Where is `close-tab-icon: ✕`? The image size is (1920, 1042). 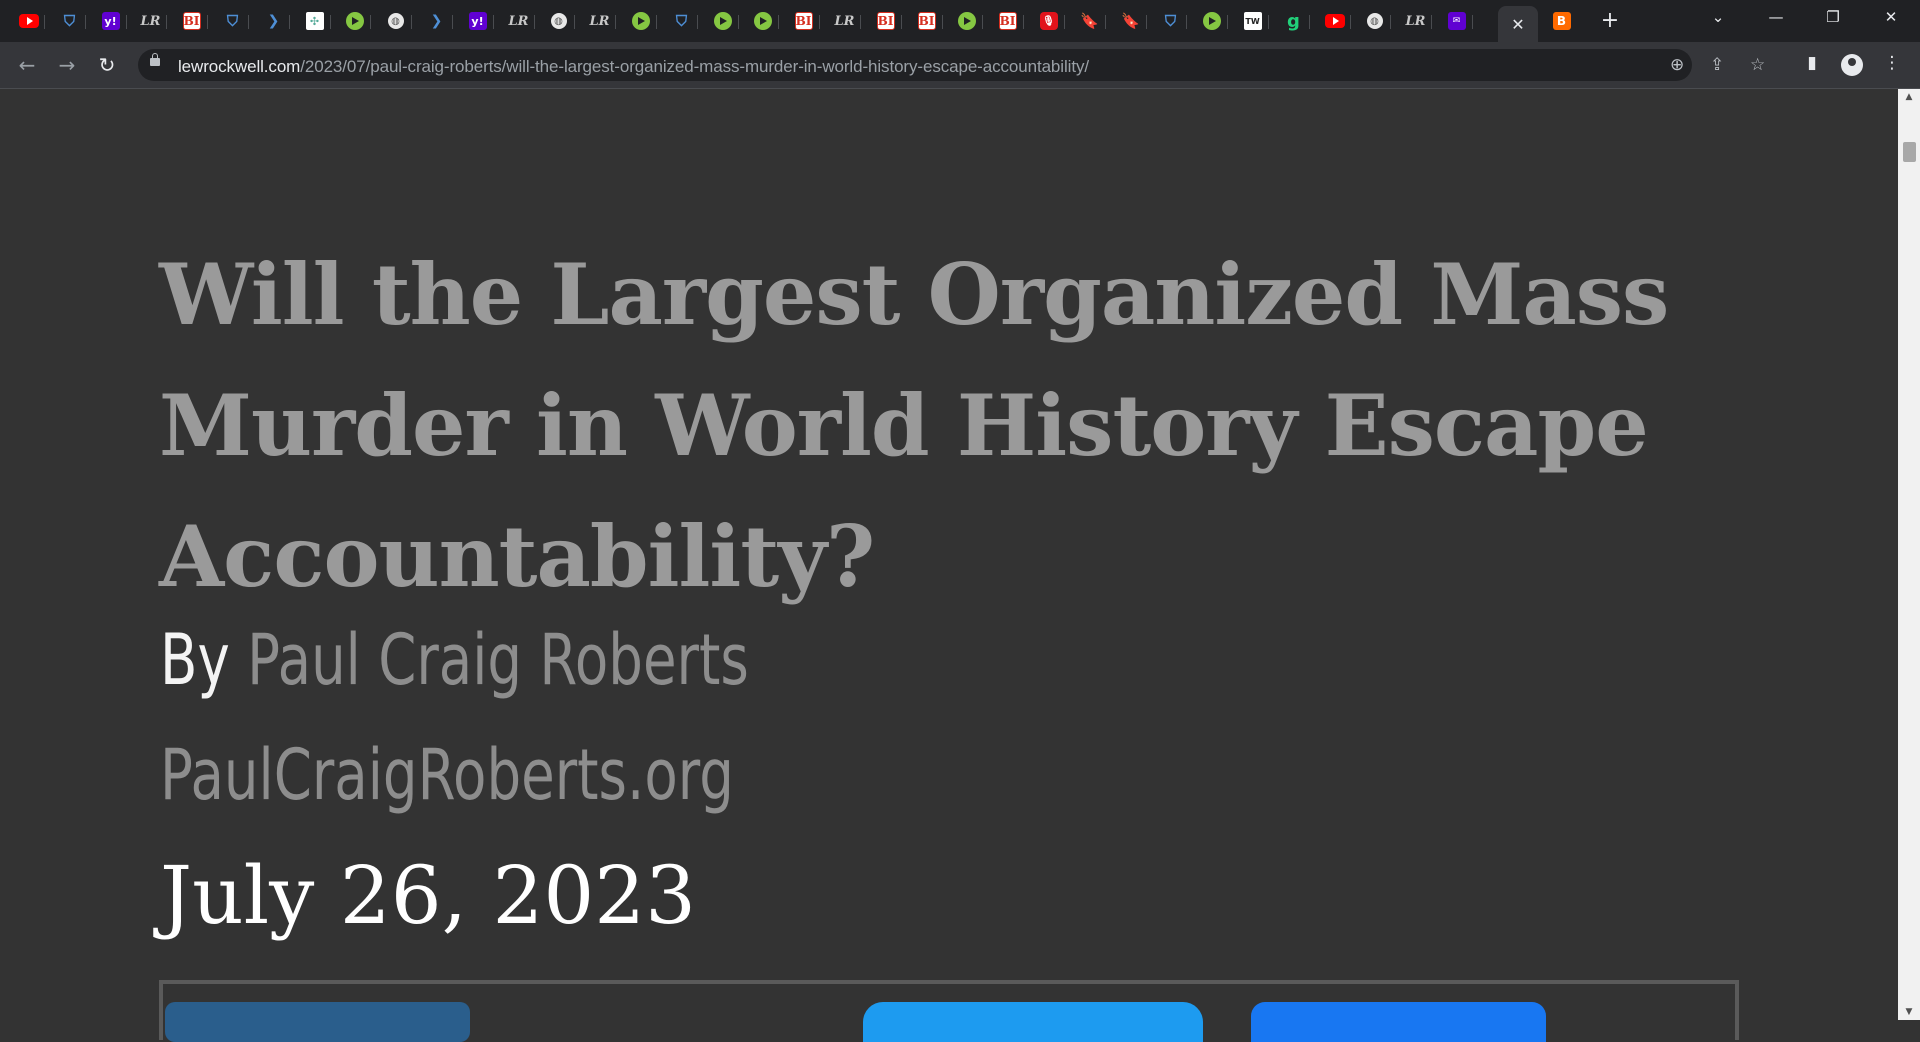 close-tab-icon: ✕ is located at coordinates (1517, 24).